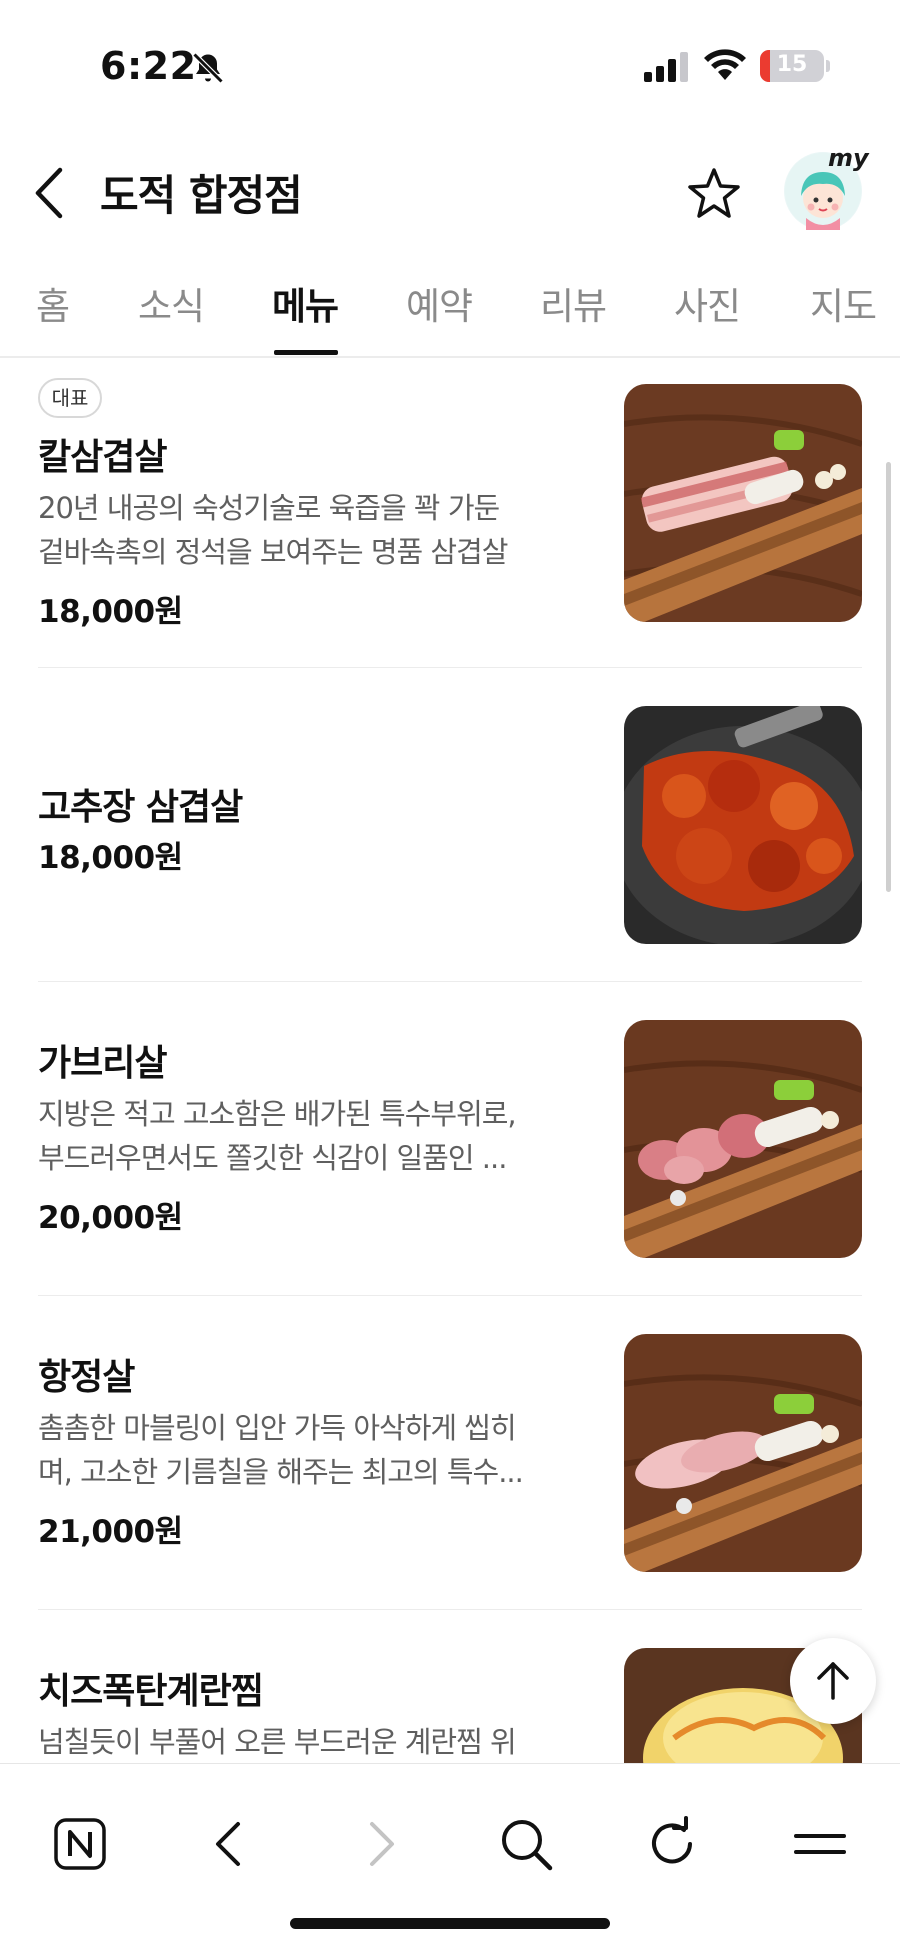  Describe the element at coordinates (714, 194) in the screenshot. I see `favorite-star-icon` at that location.